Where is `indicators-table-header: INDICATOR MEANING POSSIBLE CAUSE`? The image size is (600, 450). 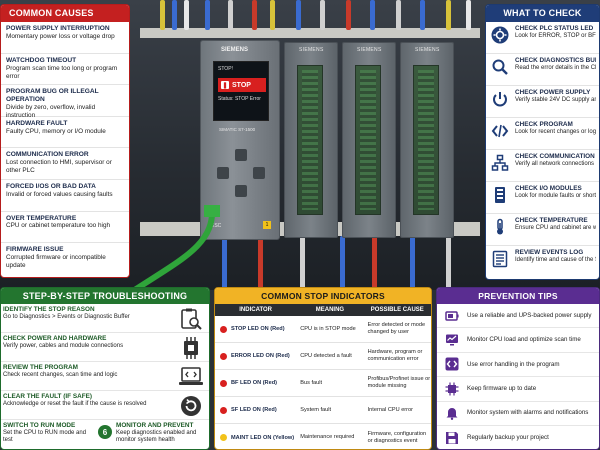
indicators-table-header: INDICATOR MEANING POSSIBLE CAUSE is located at coordinates (323, 310).